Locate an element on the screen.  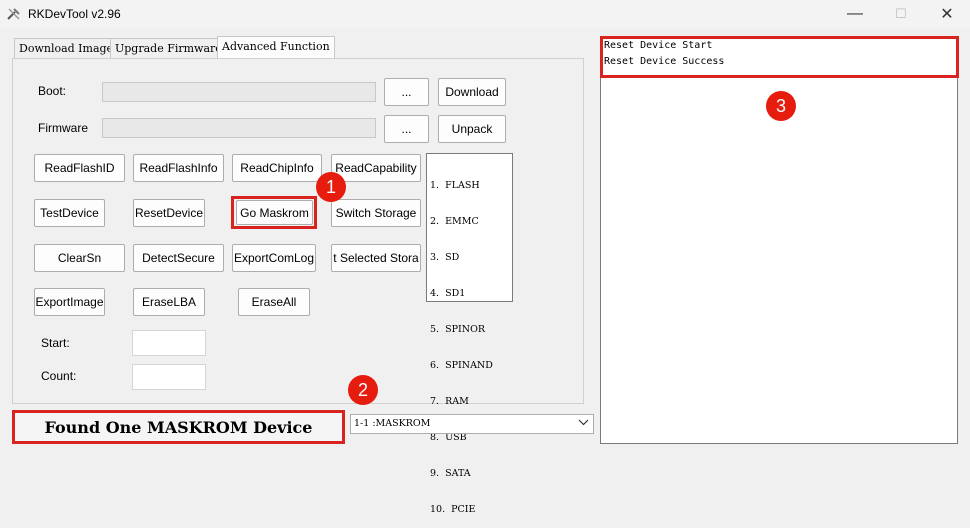
annotation-marker-3: 3 is located at coordinates (781, 106).